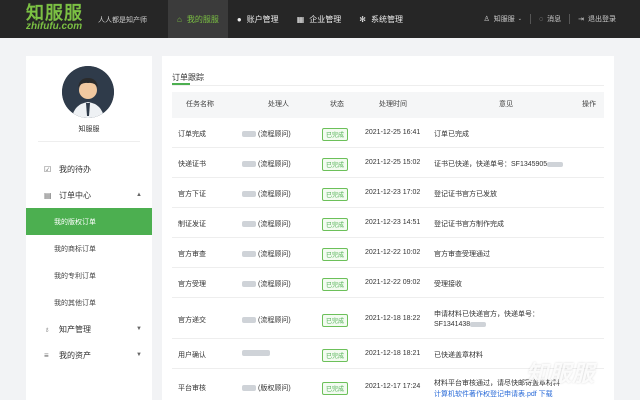  What do you see at coordinates (461, 324) in the screenshot?
I see `opinion-cell-line2: SF1341438` at bounding box center [461, 324].